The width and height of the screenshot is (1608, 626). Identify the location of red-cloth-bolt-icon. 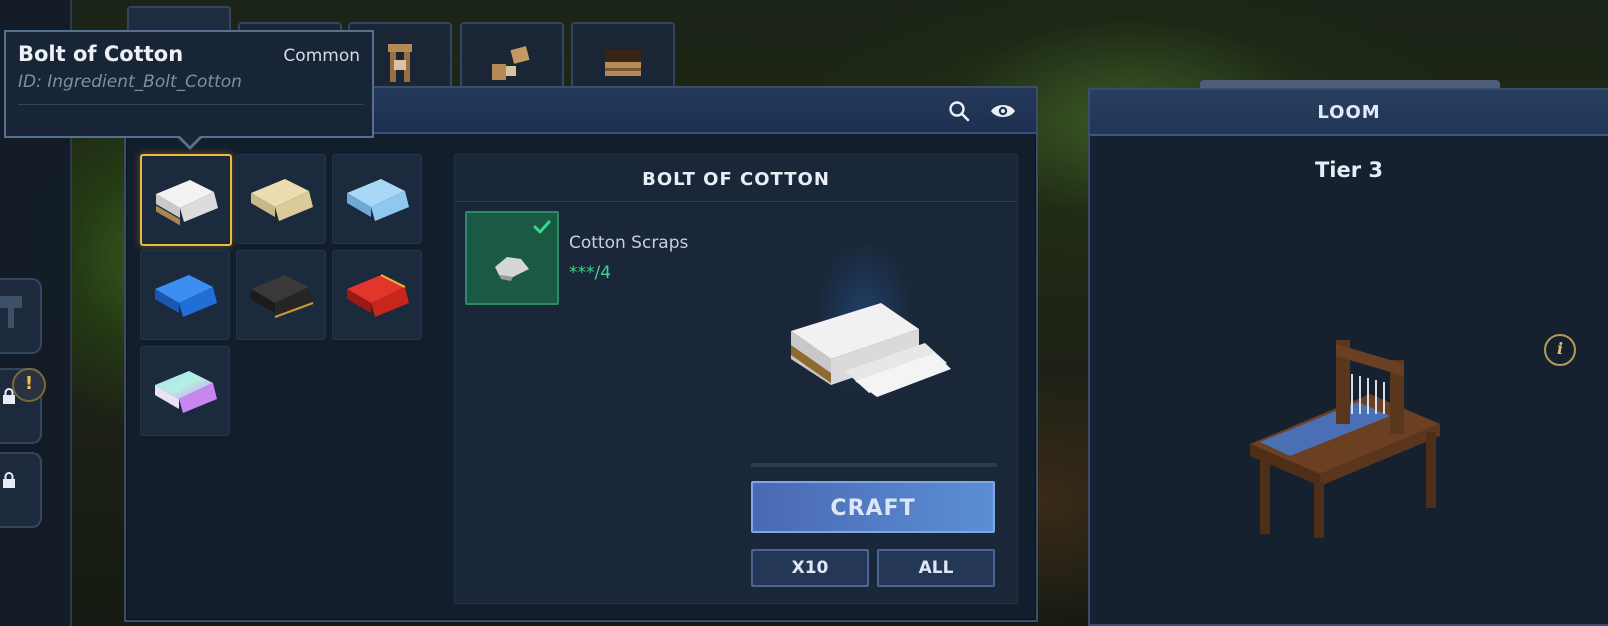
(378, 295).